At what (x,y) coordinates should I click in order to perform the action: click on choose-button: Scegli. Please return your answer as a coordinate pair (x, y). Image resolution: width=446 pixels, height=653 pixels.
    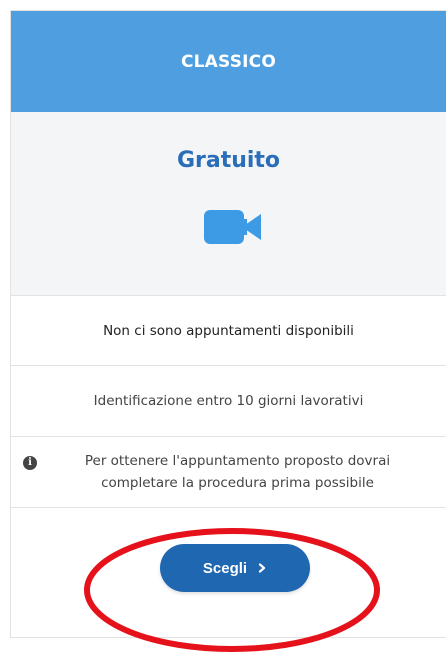
    Looking at the image, I should click on (235, 568).